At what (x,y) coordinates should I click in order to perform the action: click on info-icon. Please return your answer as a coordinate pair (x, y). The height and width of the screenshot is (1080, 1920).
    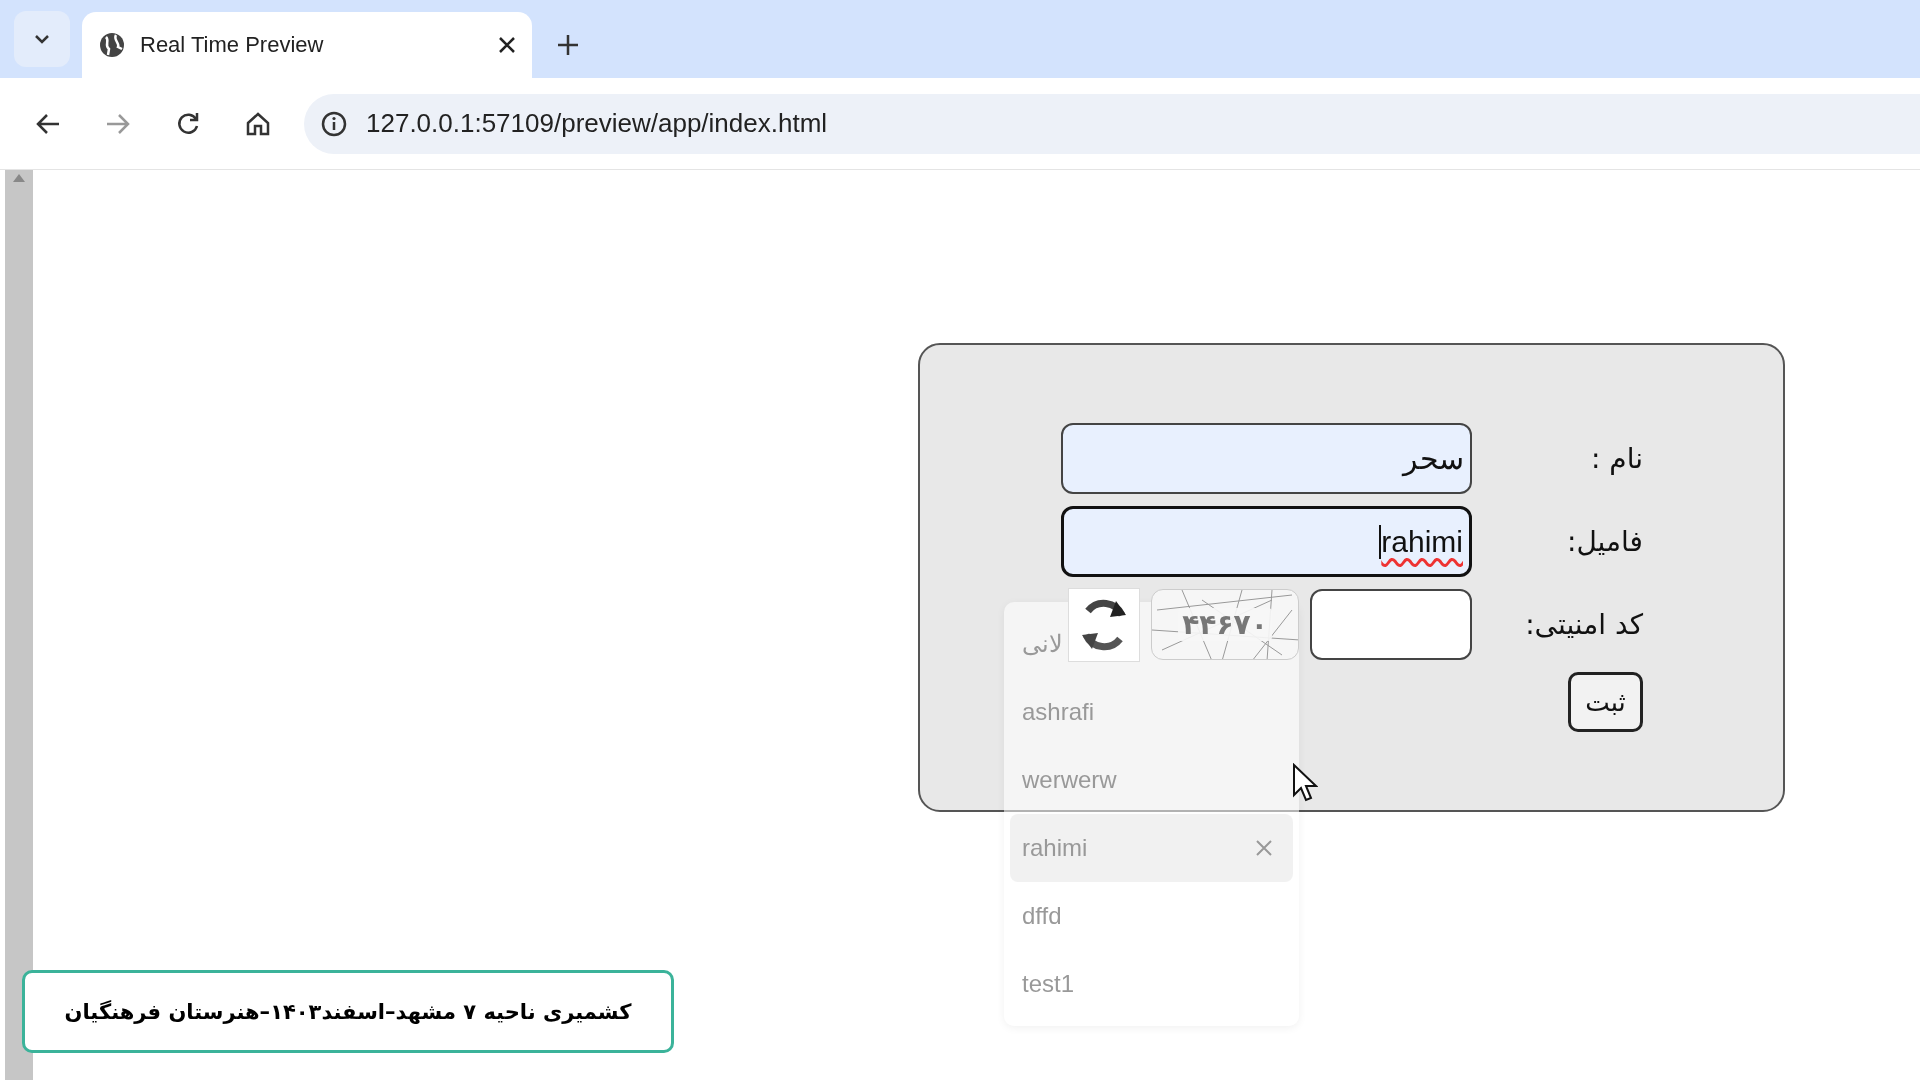
    Looking at the image, I should click on (334, 123).